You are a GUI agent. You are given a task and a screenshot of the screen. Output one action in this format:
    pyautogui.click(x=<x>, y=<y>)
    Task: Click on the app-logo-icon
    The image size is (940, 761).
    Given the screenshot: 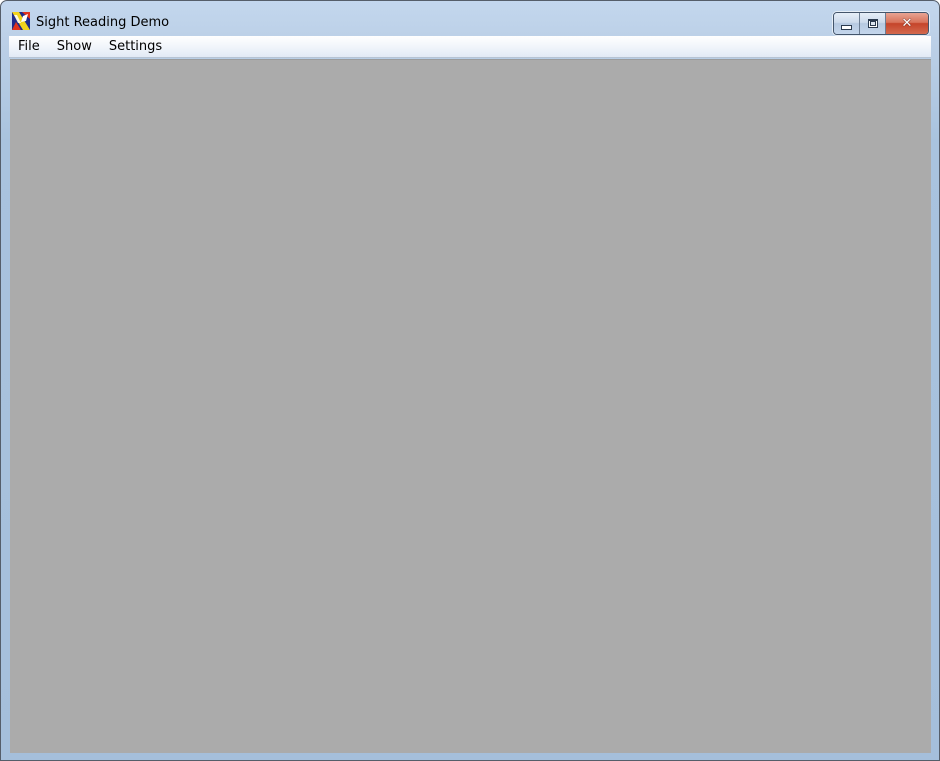 What is the action you would take?
    pyautogui.click(x=21, y=21)
    